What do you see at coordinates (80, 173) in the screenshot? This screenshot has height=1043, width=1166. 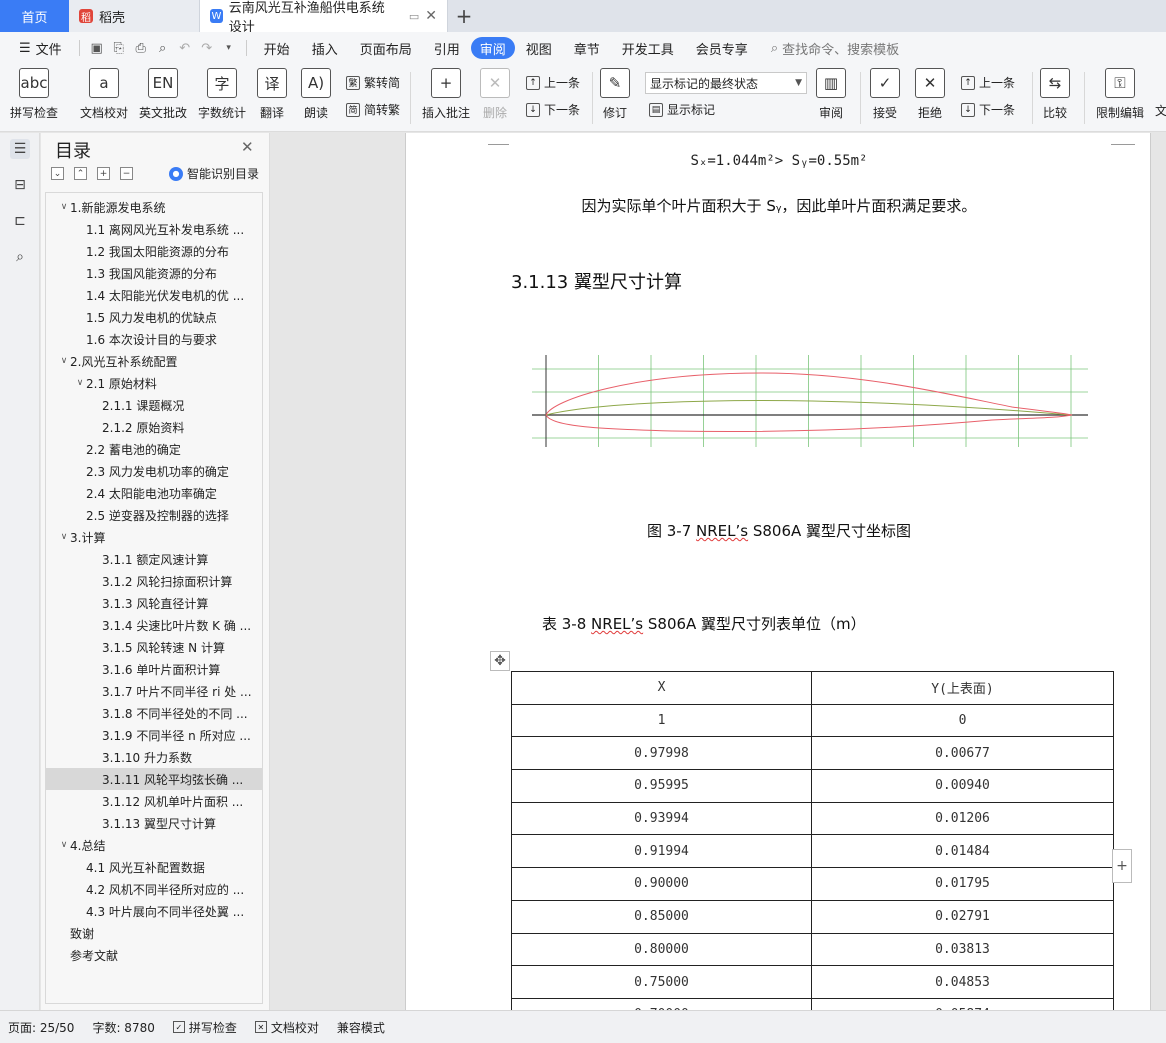 I see `collapse-all-icon: ⌃` at bounding box center [80, 173].